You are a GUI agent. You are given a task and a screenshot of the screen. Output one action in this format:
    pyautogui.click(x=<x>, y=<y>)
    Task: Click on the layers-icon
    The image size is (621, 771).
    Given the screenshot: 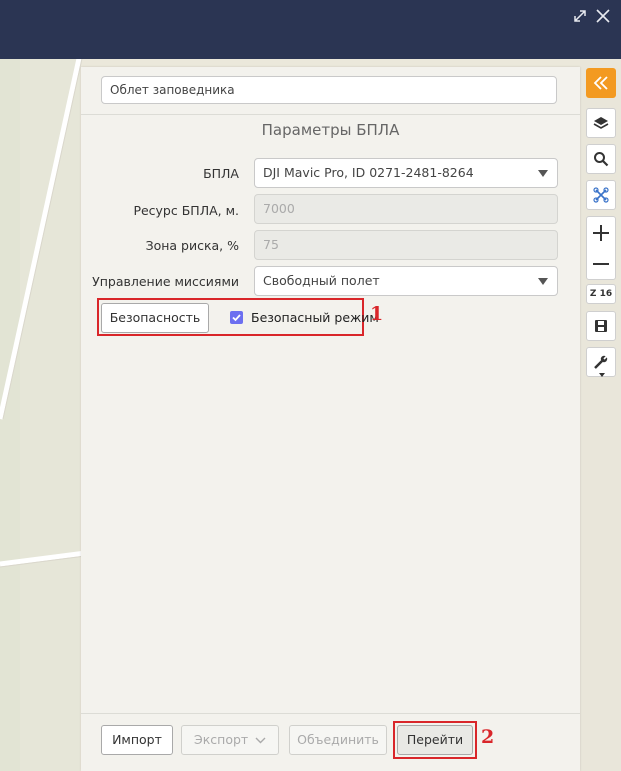 What is the action you would take?
    pyautogui.click(x=601, y=123)
    